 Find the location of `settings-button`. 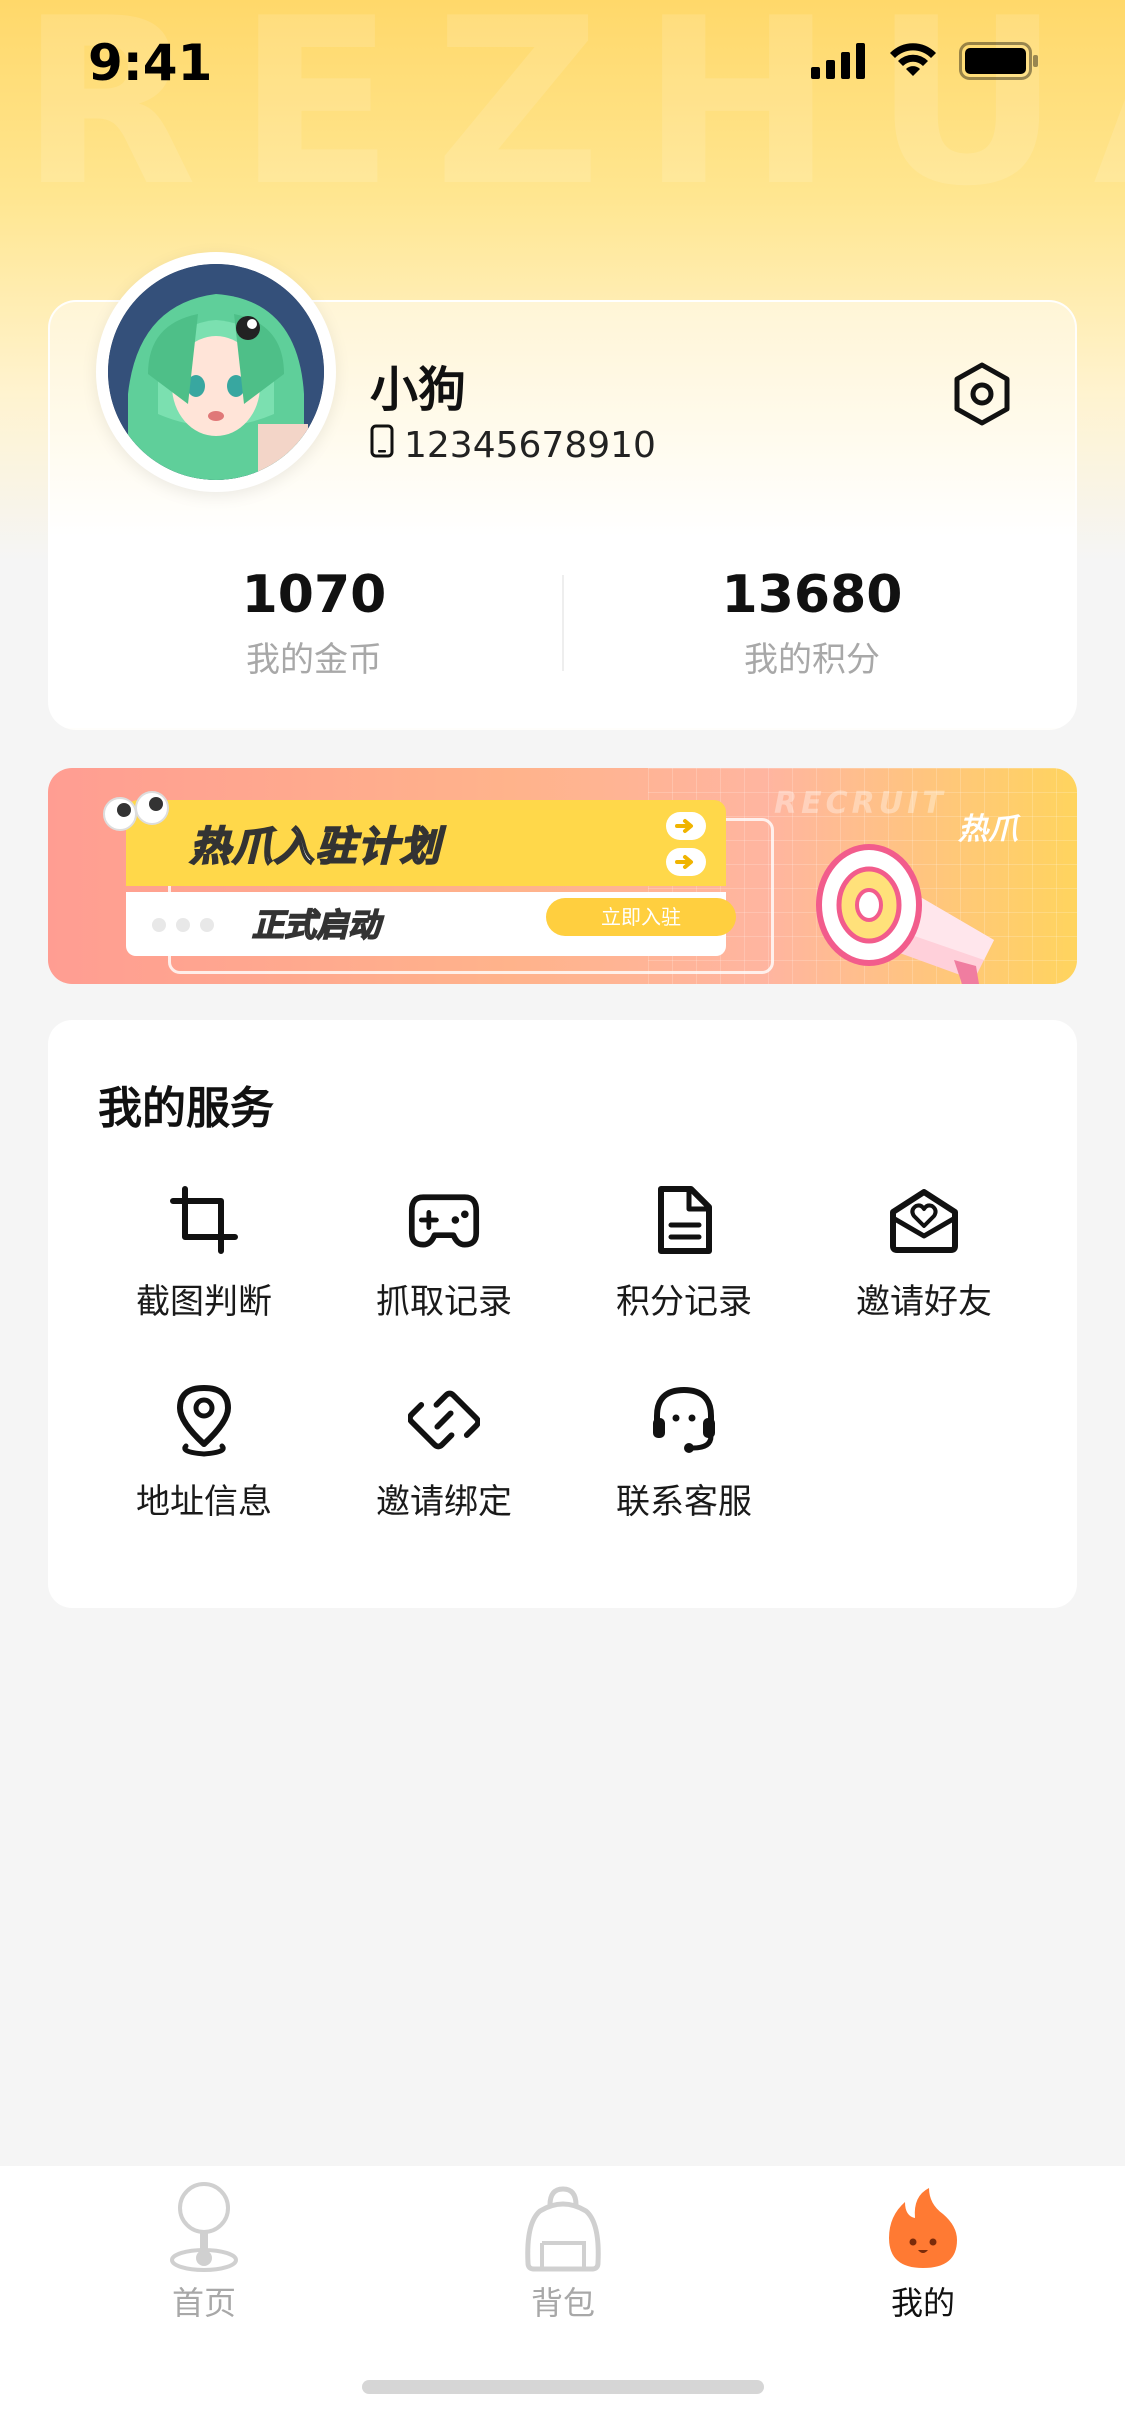

settings-button is located at coordinates (982, 396).